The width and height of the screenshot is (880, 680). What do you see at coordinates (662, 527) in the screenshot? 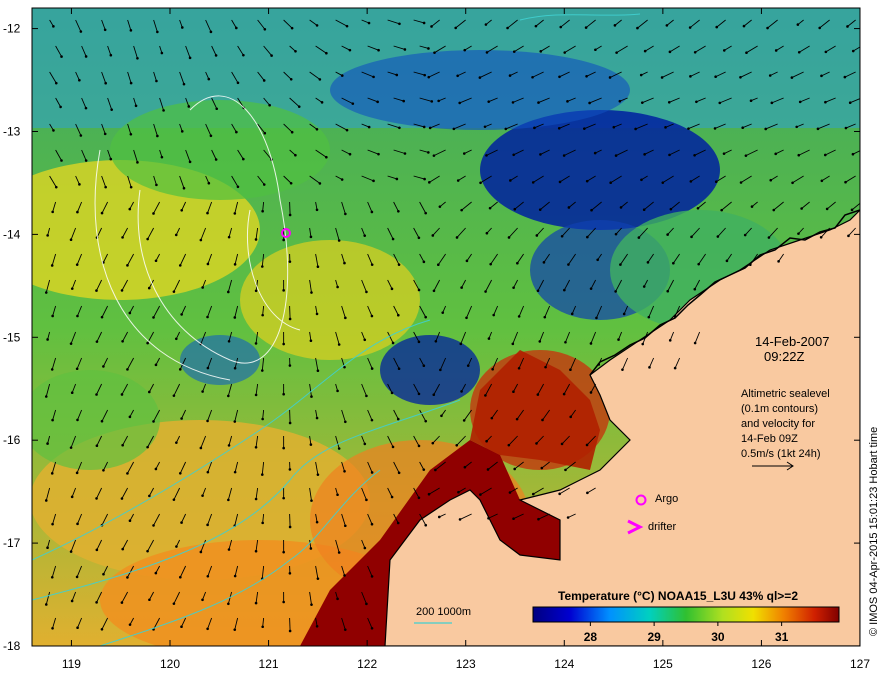
I see `drifter-legend-label: drifter` at bounding box center [662, 527].